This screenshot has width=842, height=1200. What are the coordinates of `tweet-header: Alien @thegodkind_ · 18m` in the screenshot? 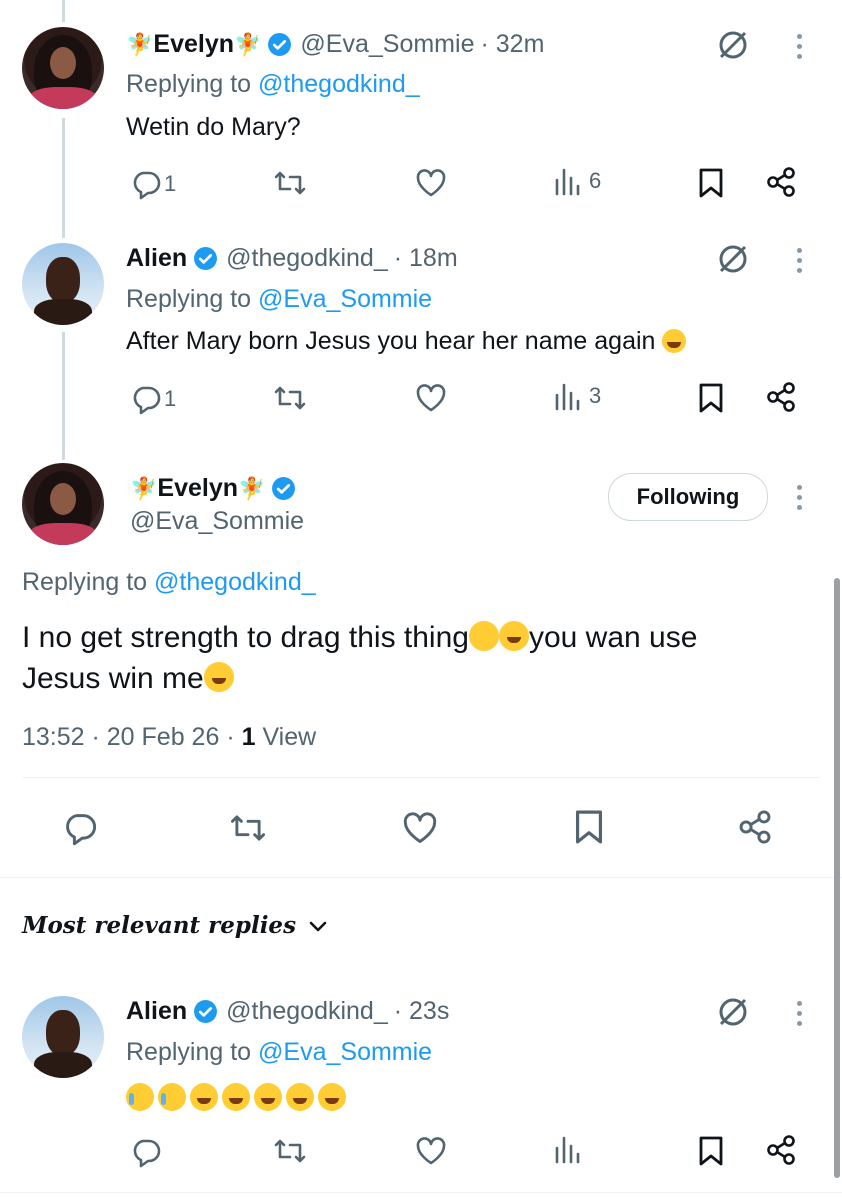 It's located at (292, 258).